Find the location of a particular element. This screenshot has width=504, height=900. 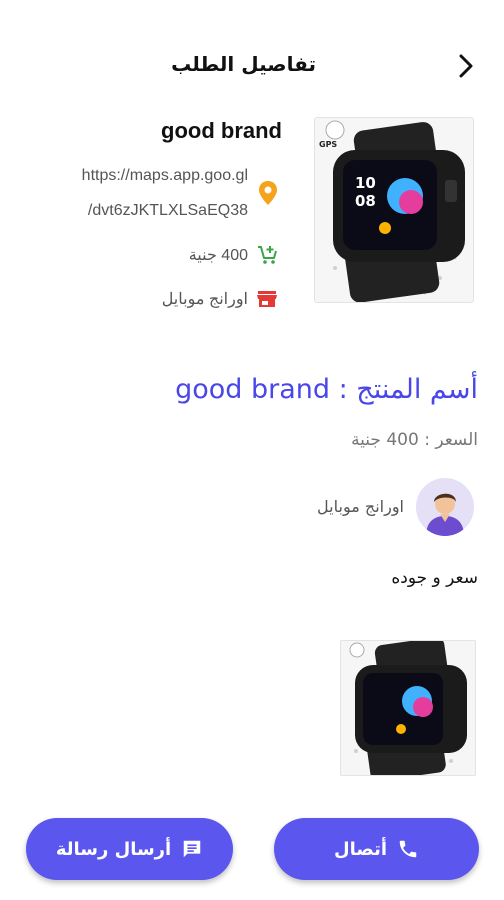

product-title: أسم المنتج : good brand is located at coordinates (326, 389).